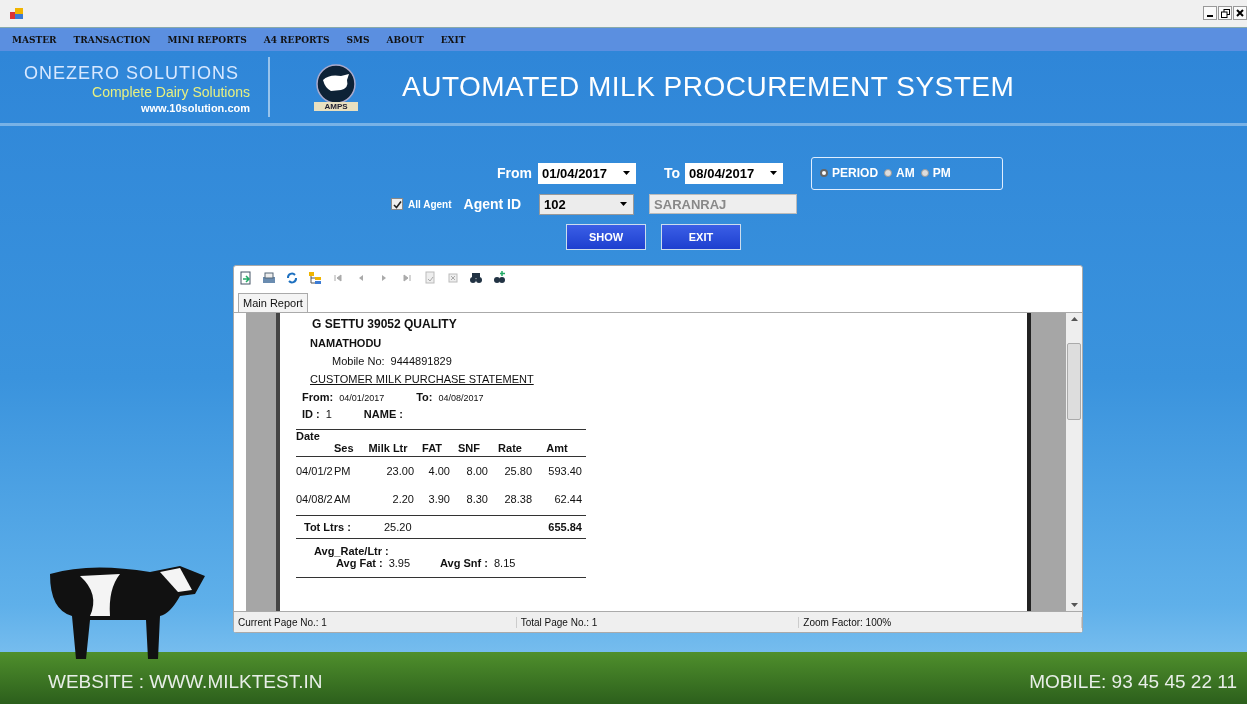  Describe the element at coordinates (422, 379) in the screenshot. I see `statement-heading: CUSTOMER MILK PURCHASE STATEMENT` at that location.